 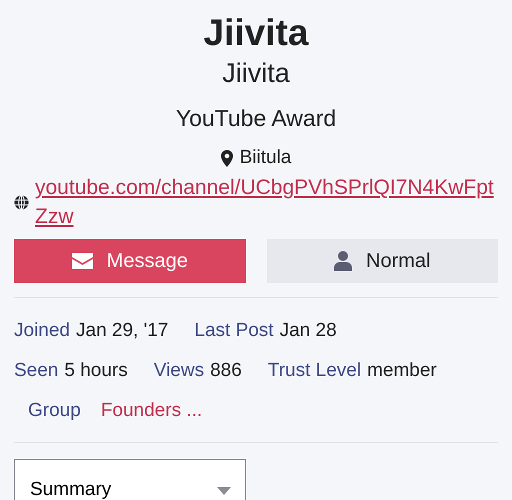 I want to click on website-link: youtube.com/channel/UCbgPVhSPrlQI7N4KwFptZzw, so click(x=266, y=202).